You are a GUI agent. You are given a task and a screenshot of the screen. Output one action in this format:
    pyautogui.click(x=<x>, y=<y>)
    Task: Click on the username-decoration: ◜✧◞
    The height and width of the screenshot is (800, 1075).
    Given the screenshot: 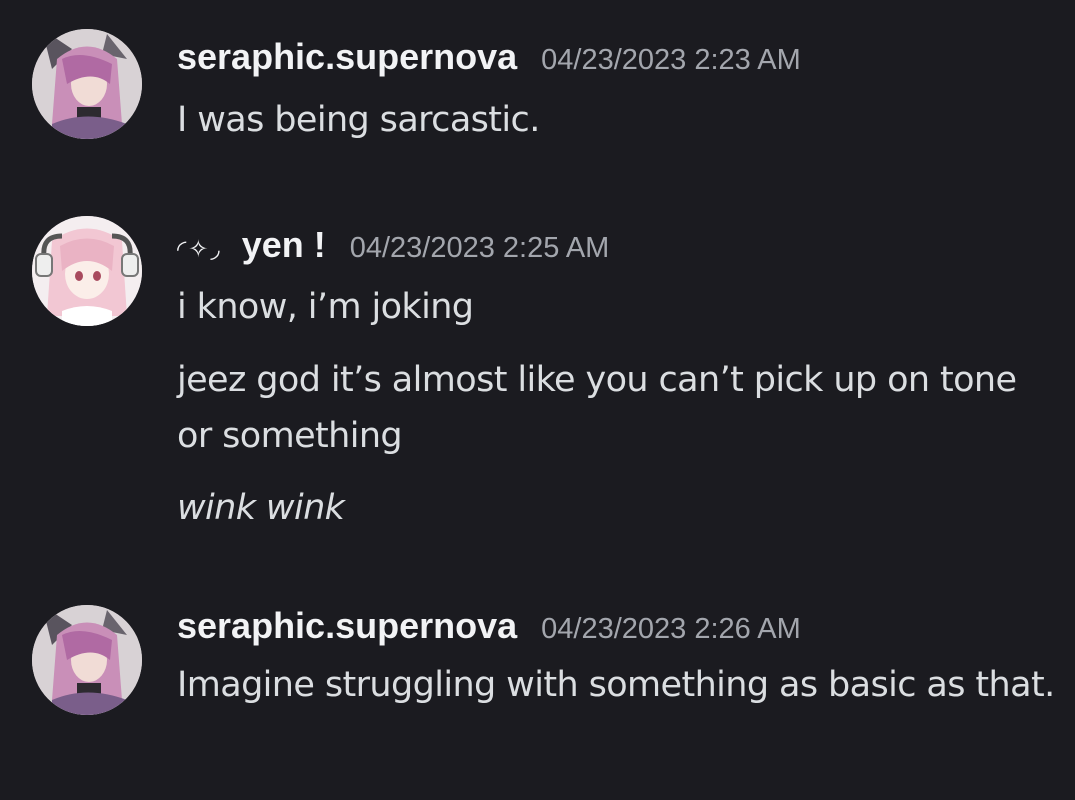 What is the action you would take?
    pyautogui.click(x=199, y=249)
    